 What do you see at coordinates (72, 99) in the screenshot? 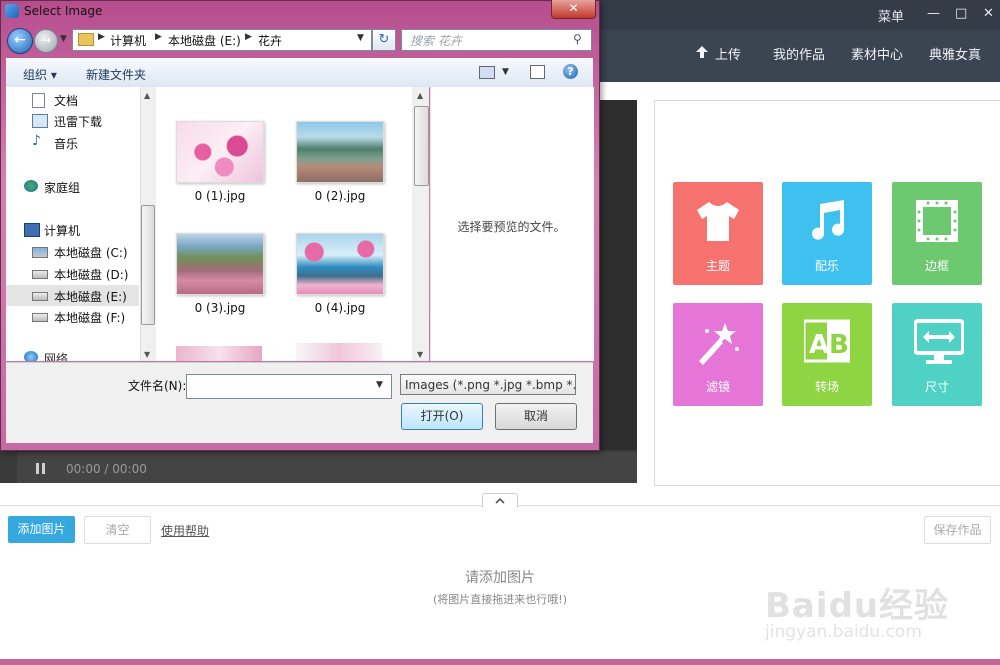
I see `nav-item-documents: 文档` at bounding box center [72, 99].